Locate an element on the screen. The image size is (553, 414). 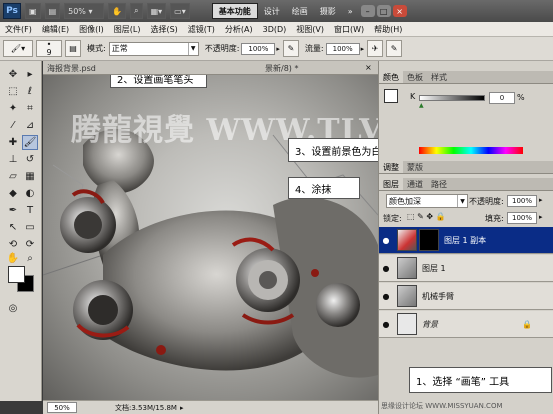
layer-opacity-input: 100% is located at coordinates (522, 201).